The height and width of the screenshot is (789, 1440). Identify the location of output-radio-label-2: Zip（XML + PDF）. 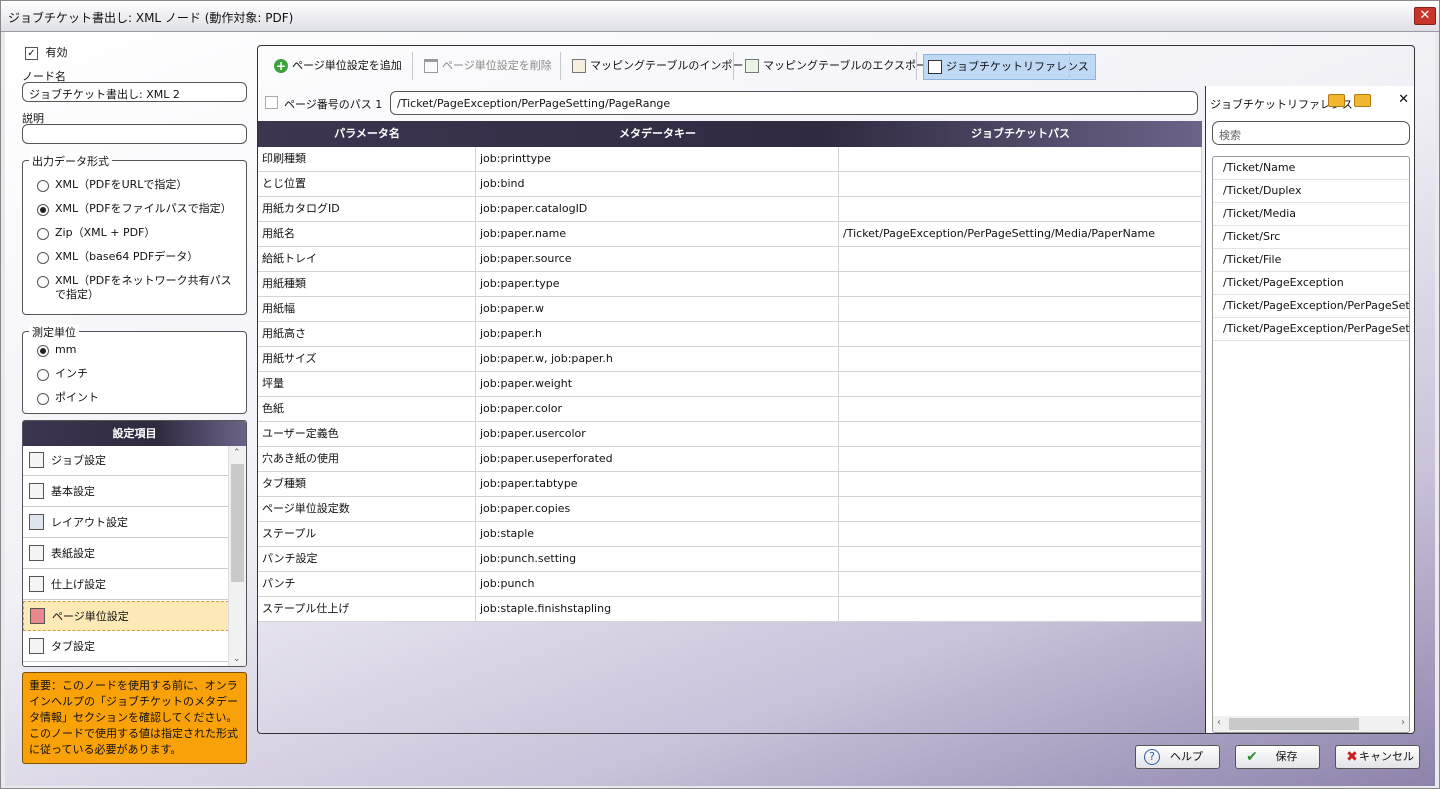
(105, 232).